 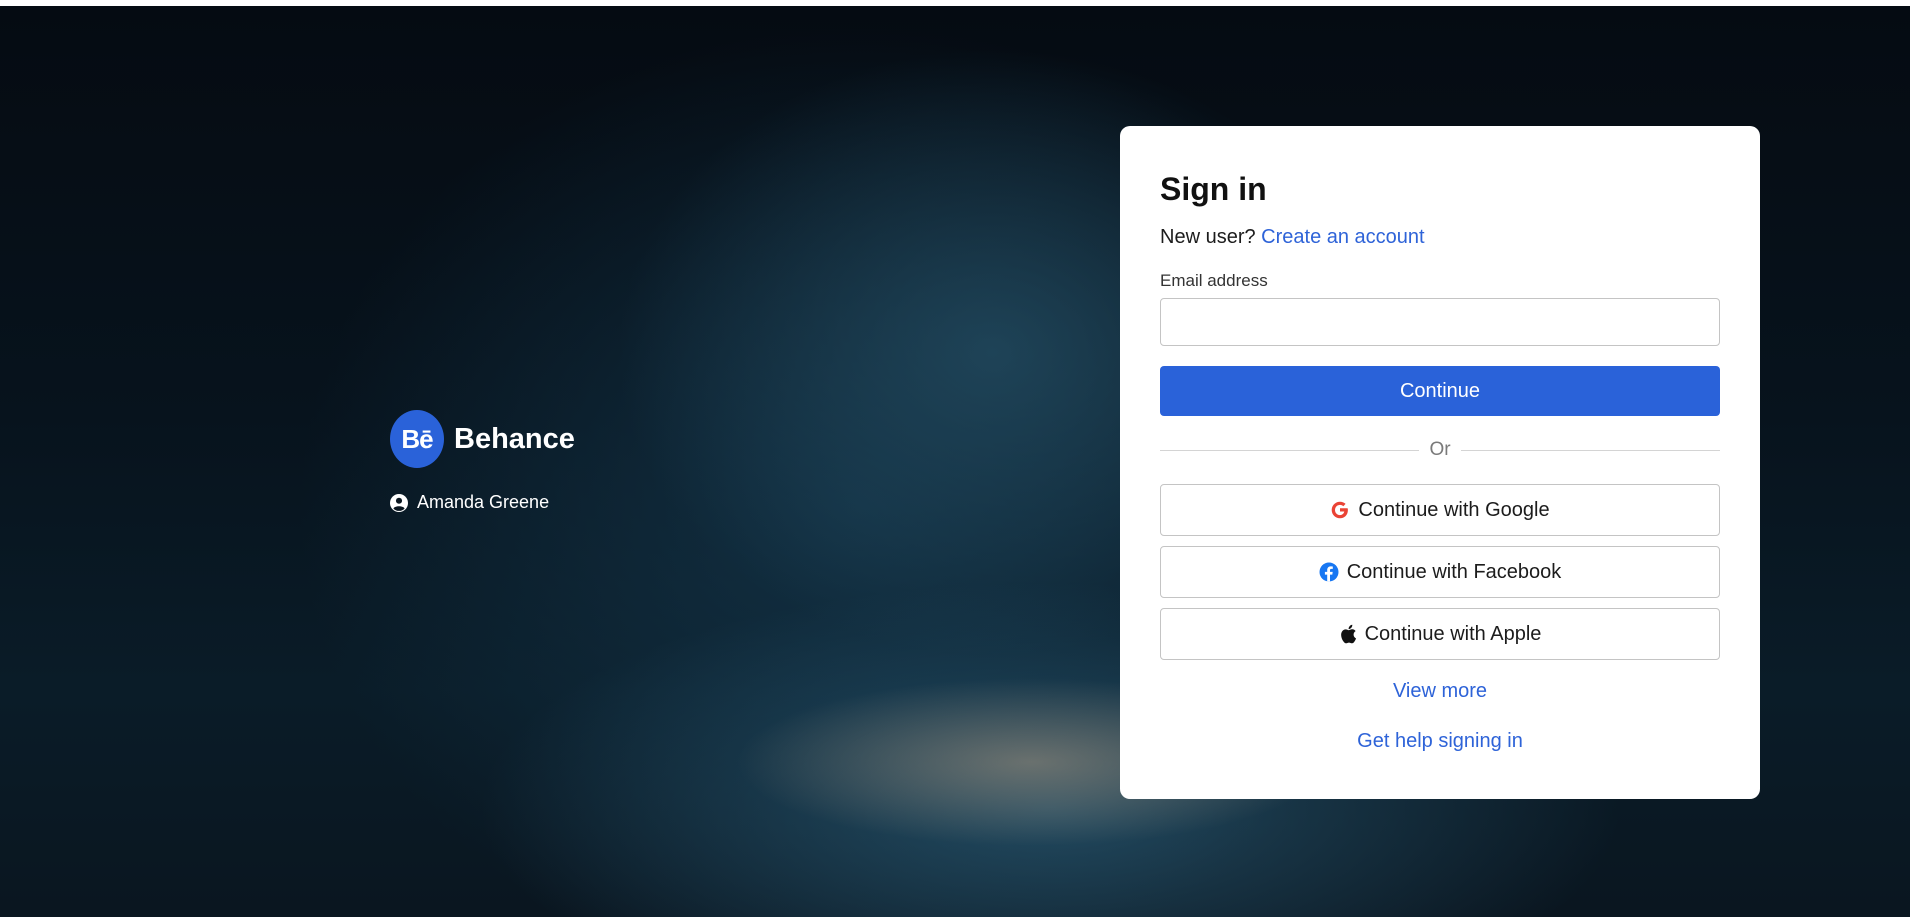 I want to click on email-label: Email address, so click(x=1214, y=280).